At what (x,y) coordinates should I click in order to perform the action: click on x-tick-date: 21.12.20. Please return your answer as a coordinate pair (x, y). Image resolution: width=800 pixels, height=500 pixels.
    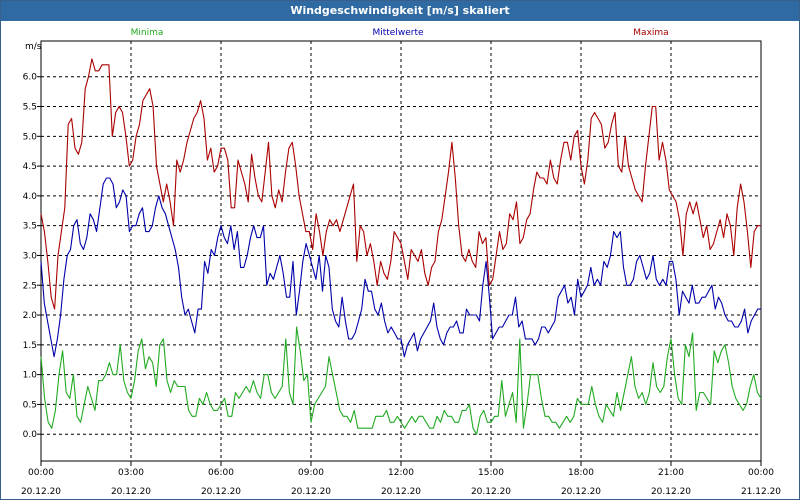
    Looking at the image, I should click on (761, 492).